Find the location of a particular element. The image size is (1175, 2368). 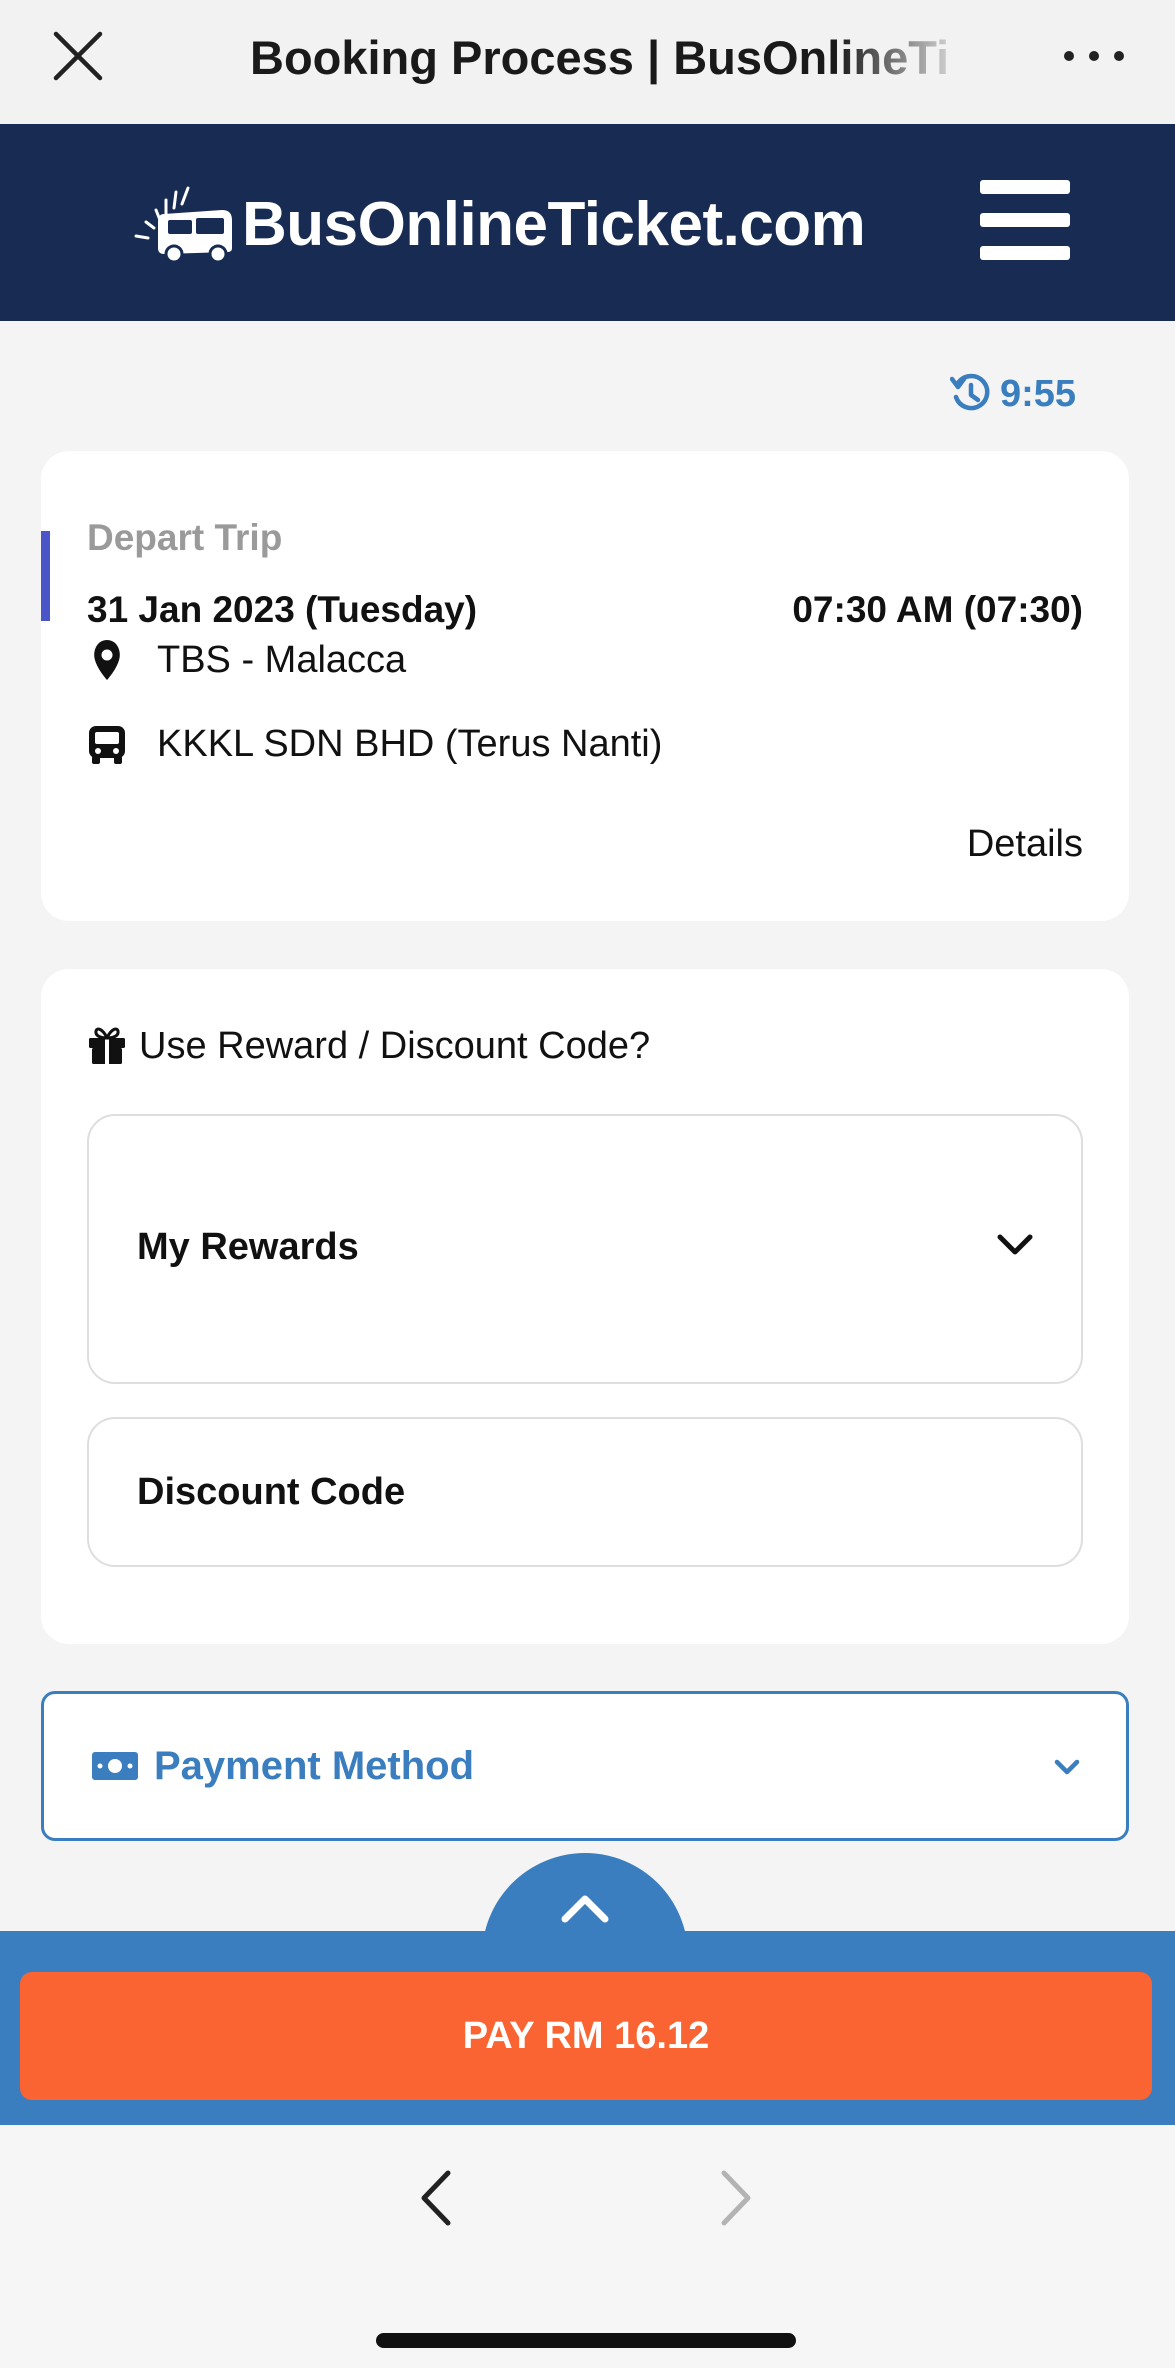

site-logo: BusOnlineTicket.com is located at coordinates (498, 224).